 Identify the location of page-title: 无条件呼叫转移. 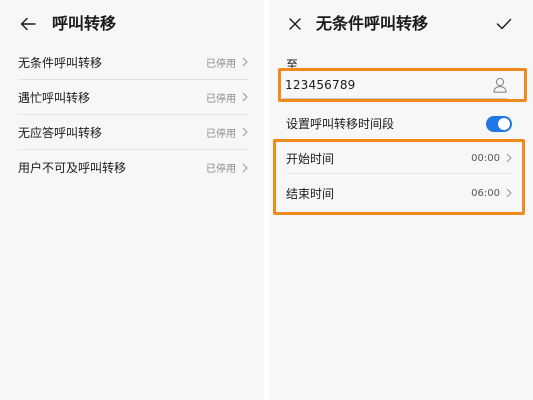
(372, 23).